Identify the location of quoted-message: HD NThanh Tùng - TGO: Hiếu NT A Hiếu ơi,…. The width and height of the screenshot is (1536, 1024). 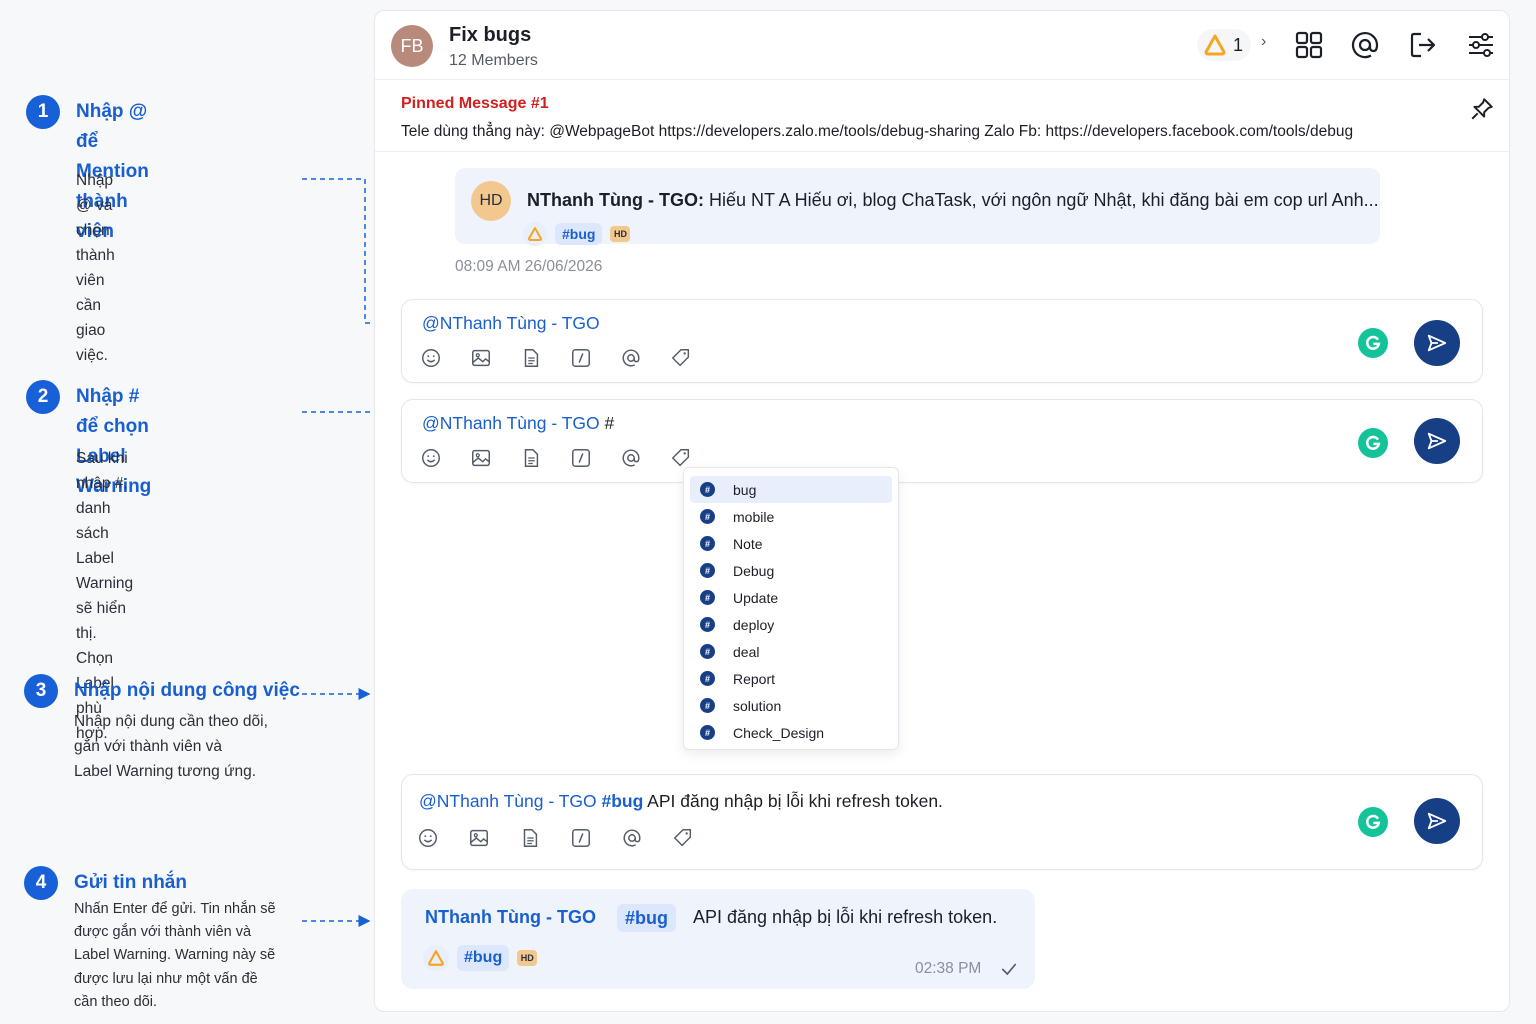
(917, 207).